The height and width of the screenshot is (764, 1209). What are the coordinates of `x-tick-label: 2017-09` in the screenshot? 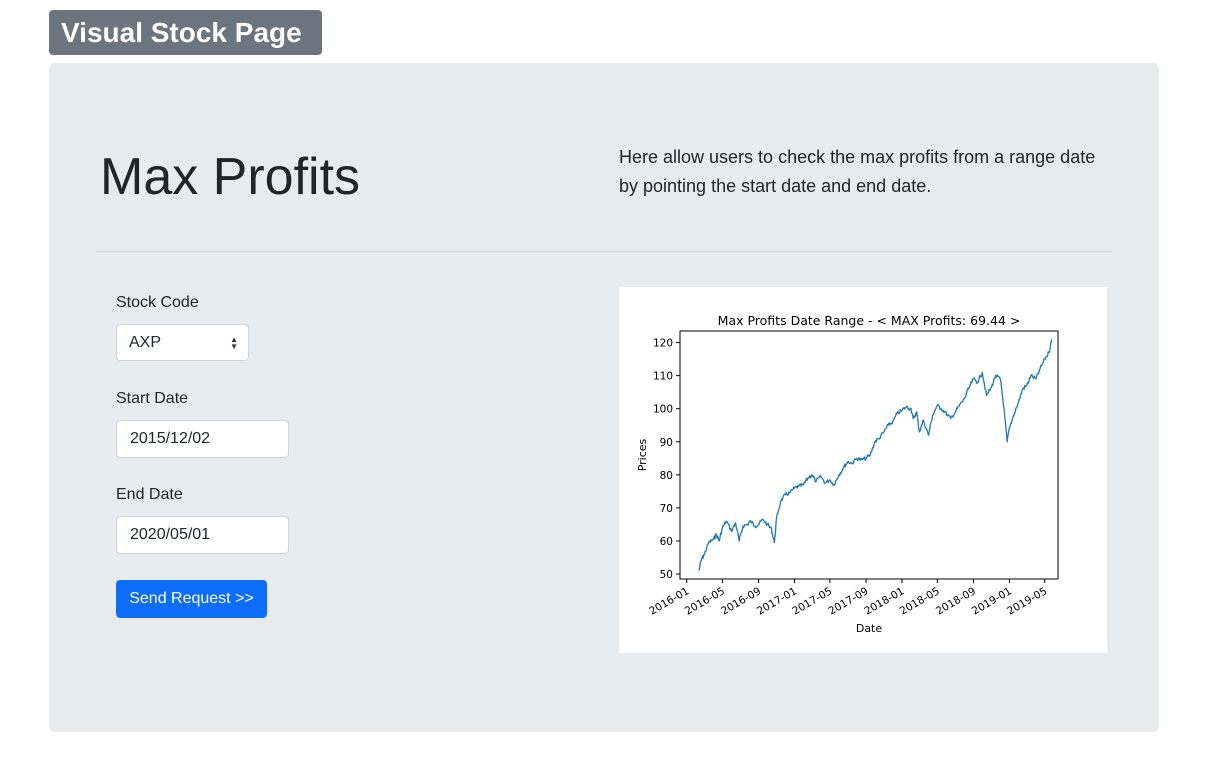 It's located at (849, 601).